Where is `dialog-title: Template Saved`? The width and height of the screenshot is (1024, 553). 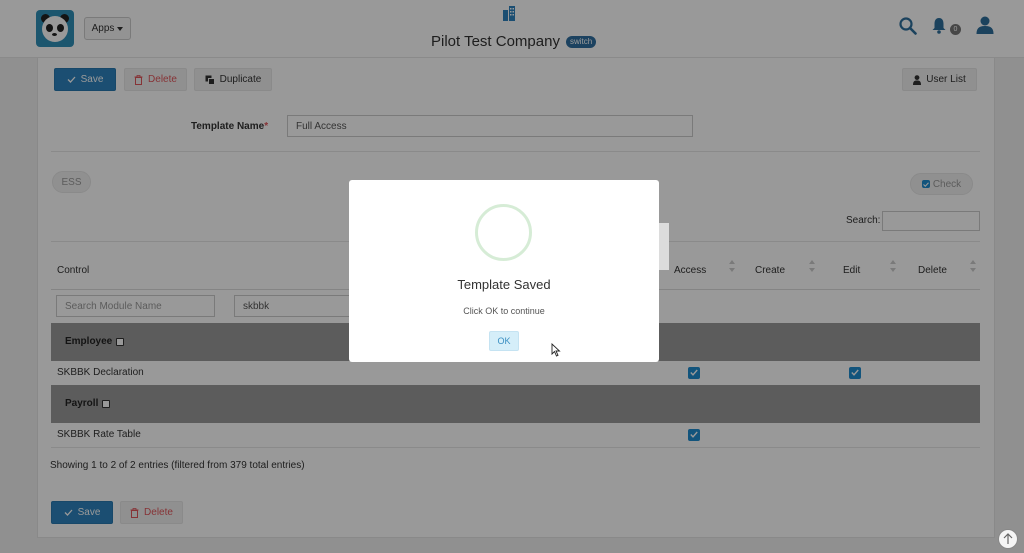
dialog-title: Template Saved is located at coordinates (504, 284).